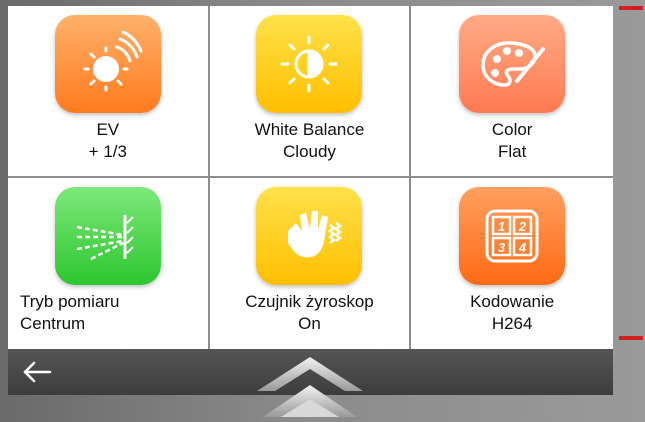 The width and height of the screenshot is (645, 422). I want to click on tile-metering: Tryb pomiaru Centrum, so click(109, 263).